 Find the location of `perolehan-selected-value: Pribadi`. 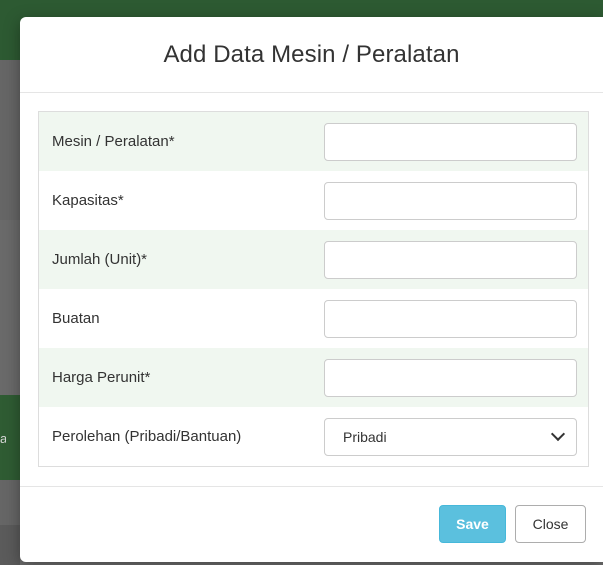

perolehan-selected-value: Pribadi is located at coordinates (365, 436).